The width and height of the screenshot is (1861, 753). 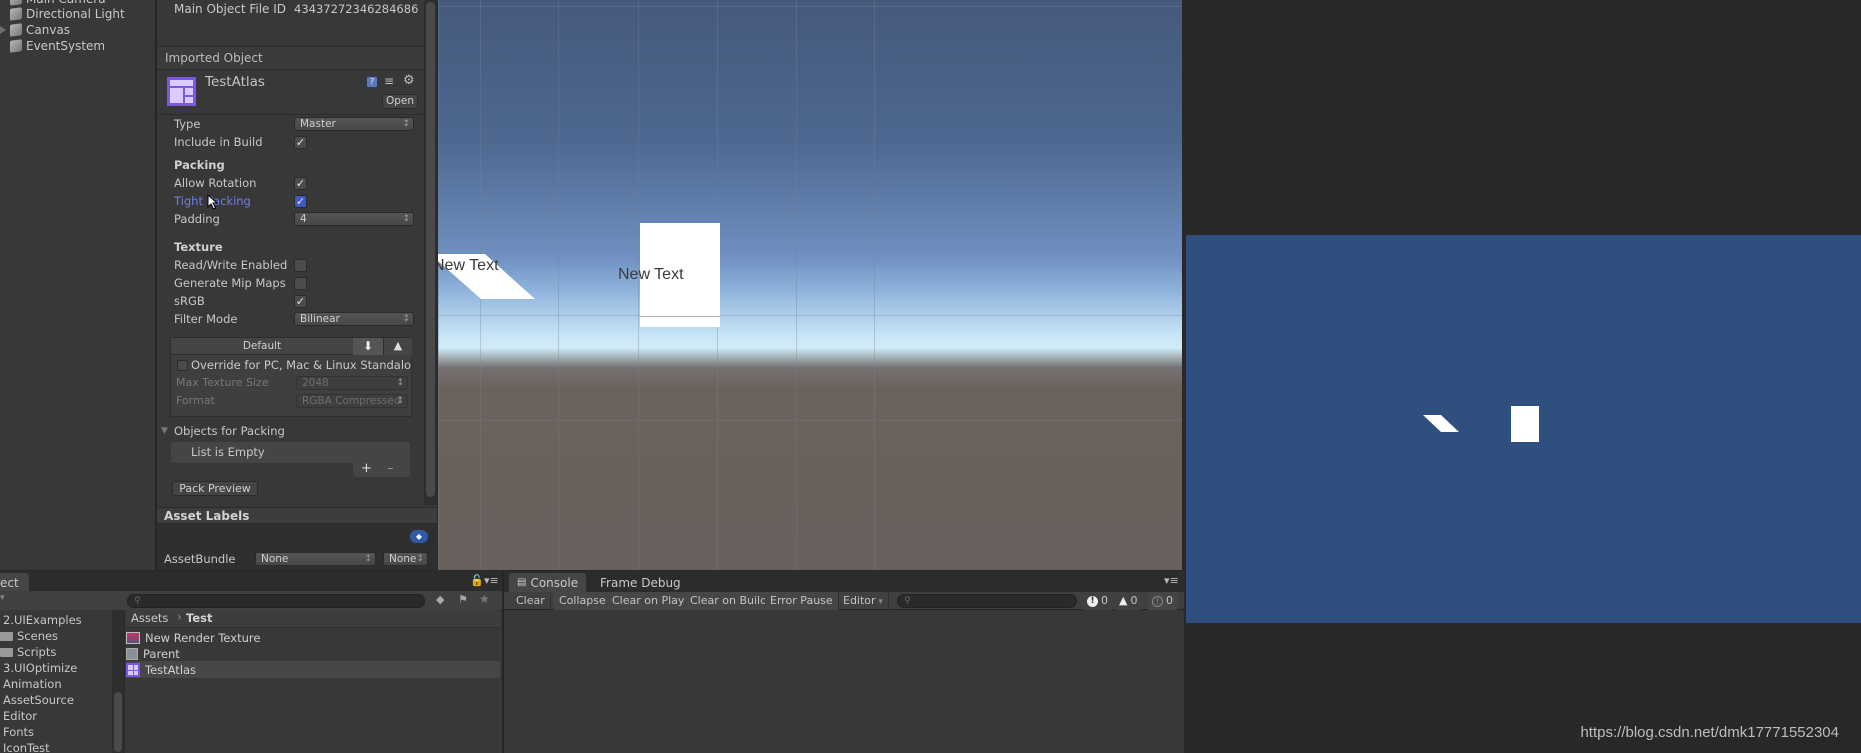 I want to click on add-item-button: +, so click(x=366, y=468).